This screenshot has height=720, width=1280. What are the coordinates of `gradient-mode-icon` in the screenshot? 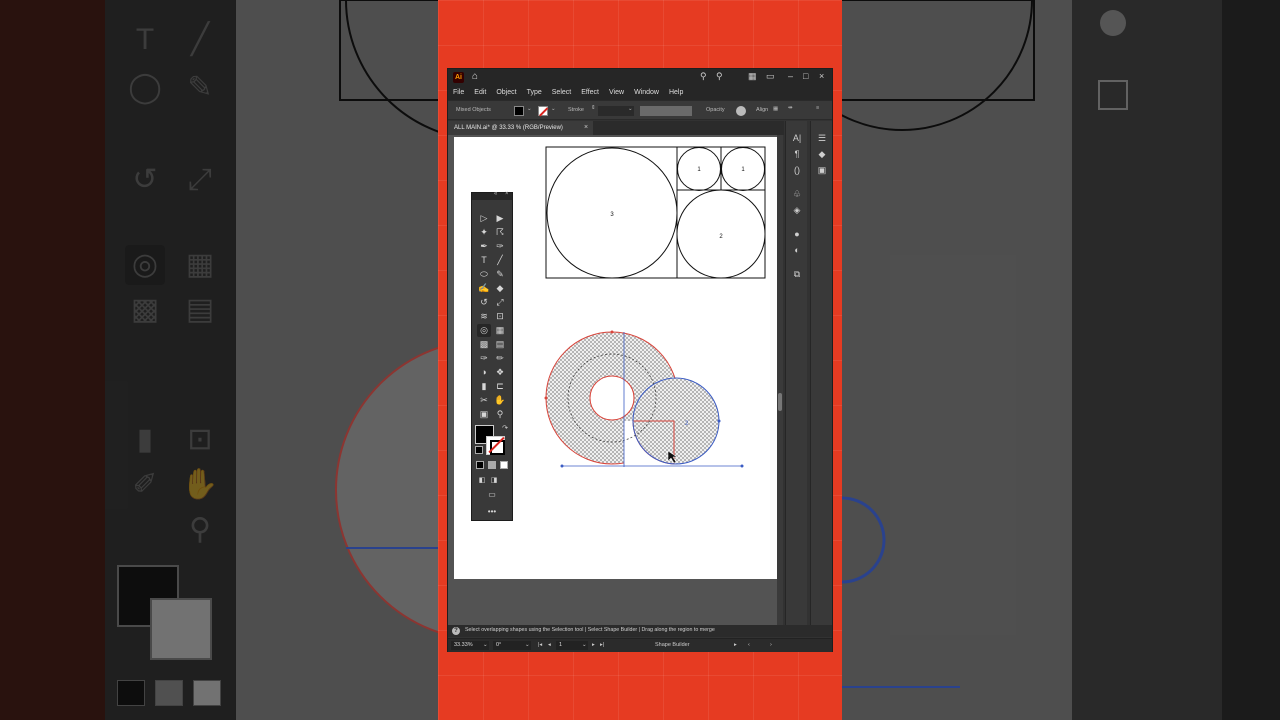 It's located at (492, 465).